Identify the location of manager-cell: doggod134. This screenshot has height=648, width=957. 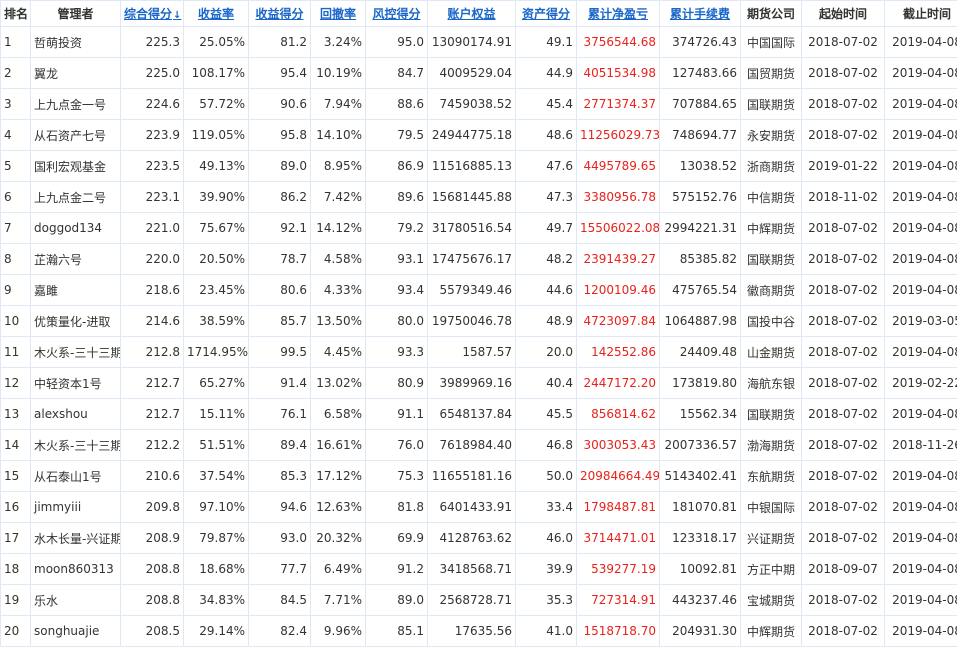
(75, 228).